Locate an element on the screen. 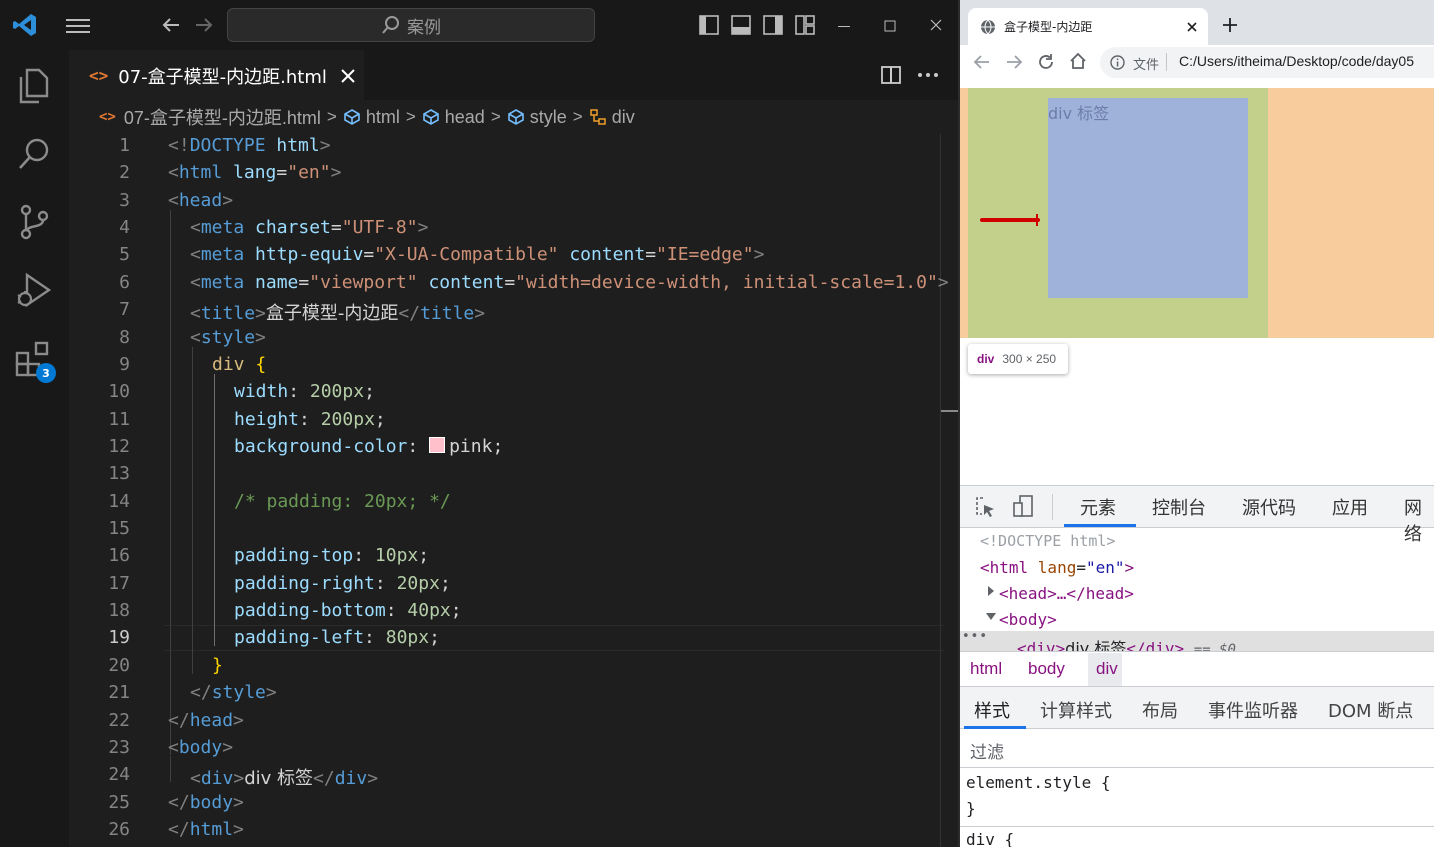  crumb-body: body is located at coordinates (1046, 669).